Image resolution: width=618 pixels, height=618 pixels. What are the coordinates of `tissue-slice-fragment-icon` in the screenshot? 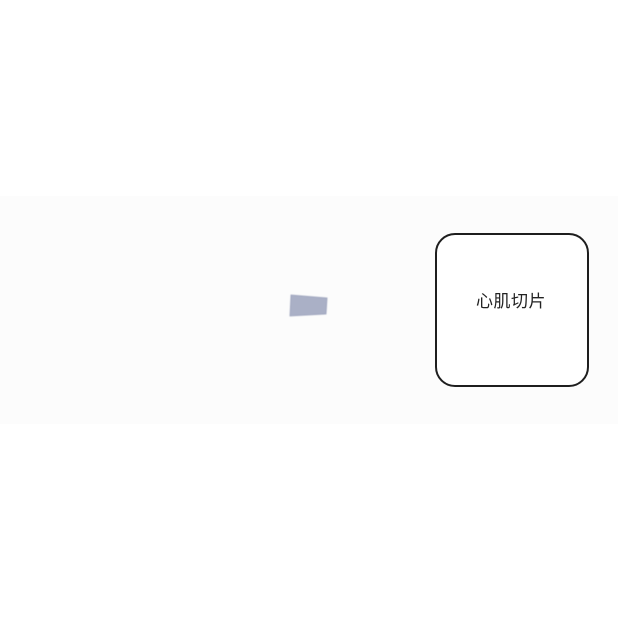 It's located at (308, 305).